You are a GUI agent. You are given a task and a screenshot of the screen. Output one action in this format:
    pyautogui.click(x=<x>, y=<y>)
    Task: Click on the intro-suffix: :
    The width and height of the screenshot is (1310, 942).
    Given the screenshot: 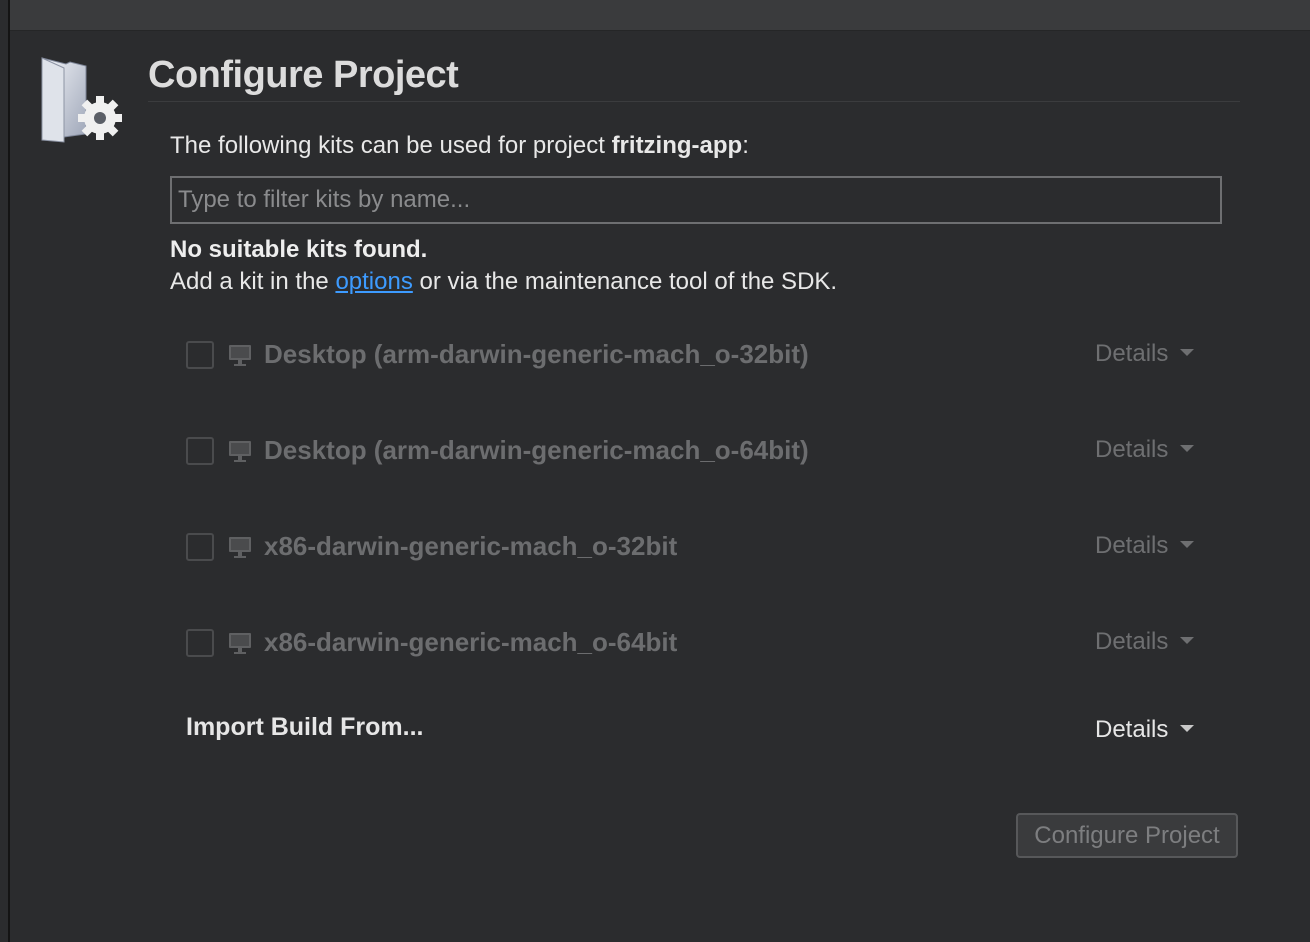 What is the action you would take?
    pyautogui.click(x=745, y=145)
    